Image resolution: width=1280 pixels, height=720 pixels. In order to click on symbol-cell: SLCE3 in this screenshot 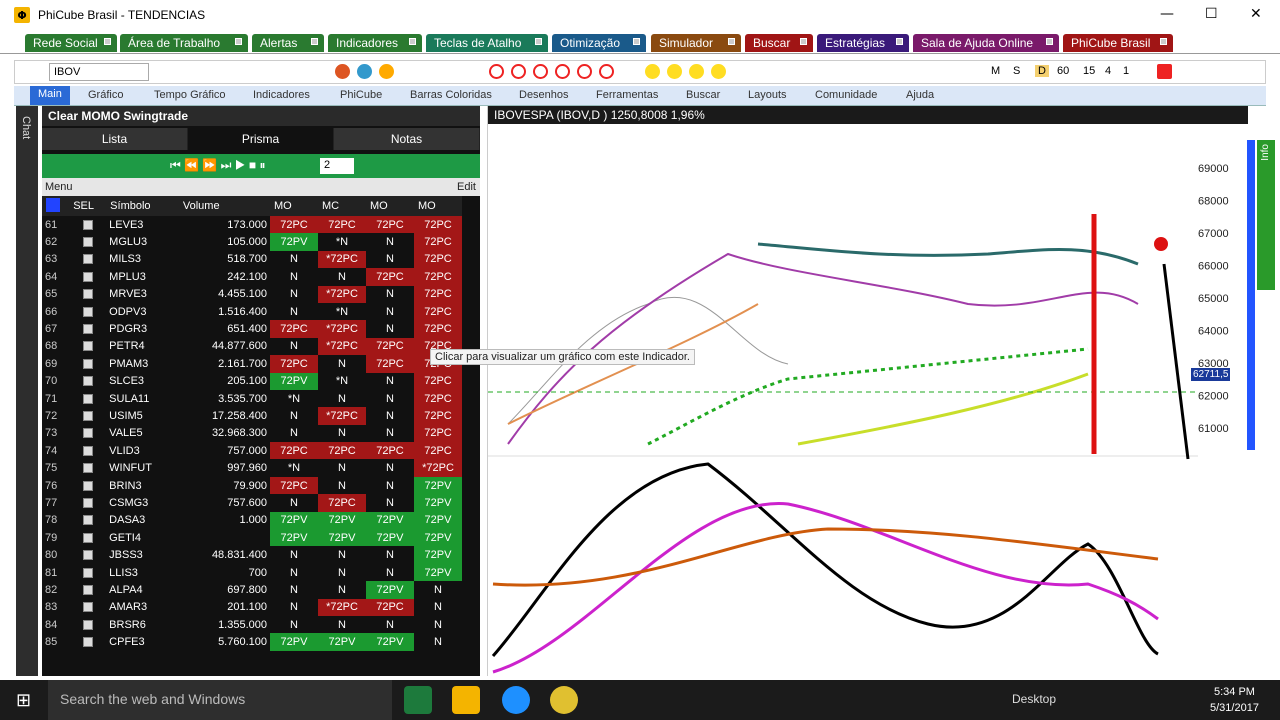, I will do `click(142, 381)`.